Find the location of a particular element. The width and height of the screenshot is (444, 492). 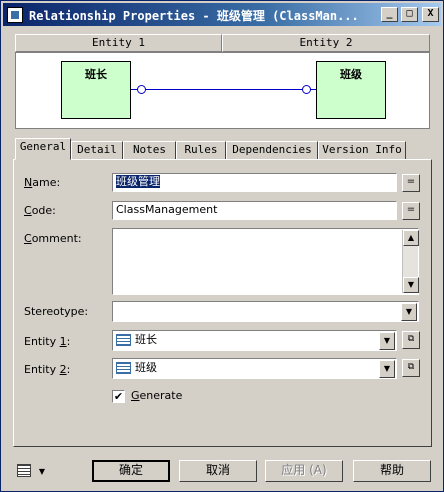

entity2-label: Entity 2: is located at coordinates (47, 369).